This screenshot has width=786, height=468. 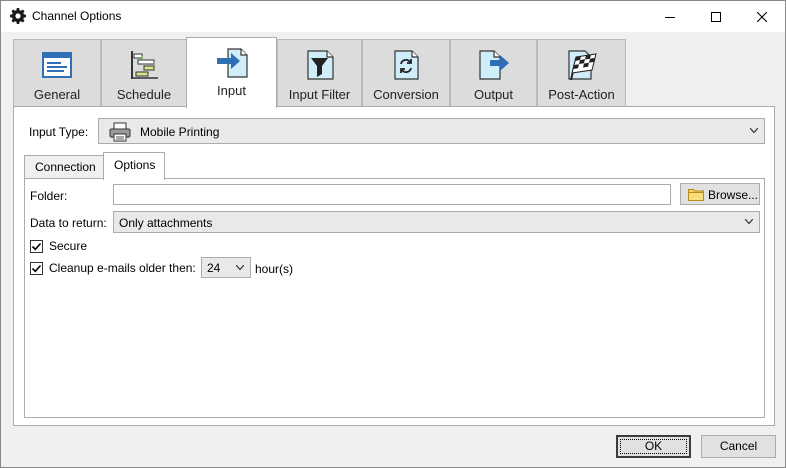 I want to click on cancel-label: Cancel, so click(x=738, y=446).